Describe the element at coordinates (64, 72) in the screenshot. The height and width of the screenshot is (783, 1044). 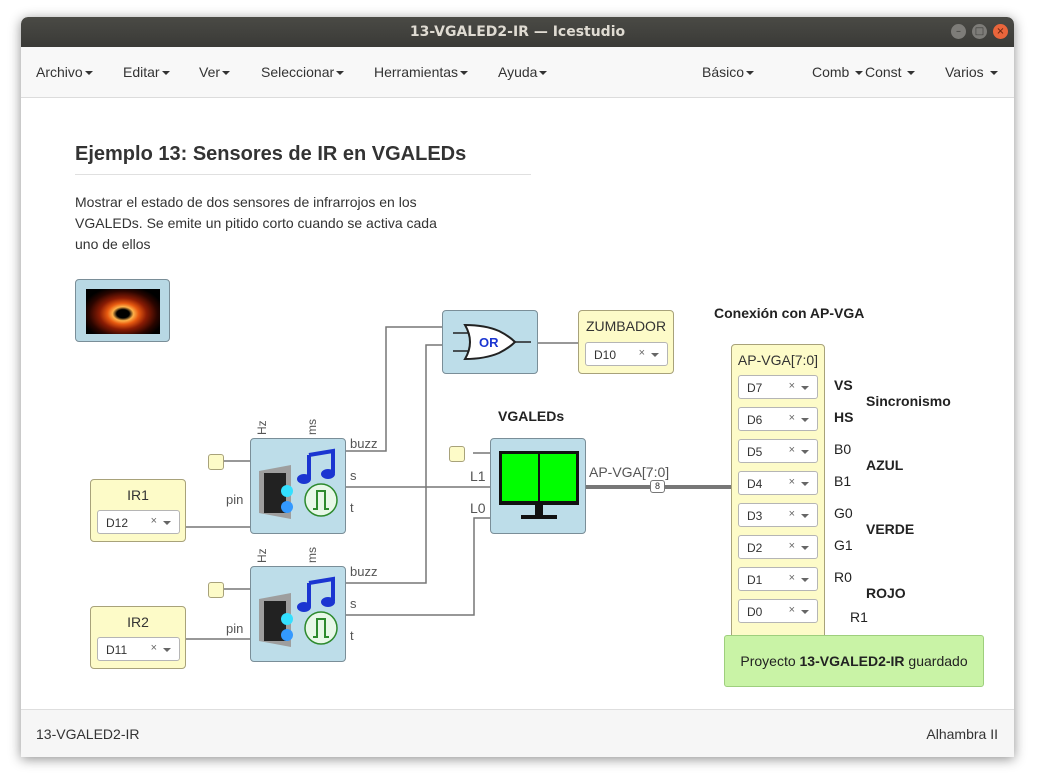
I see `menu-archivo: Archivo` at that location.